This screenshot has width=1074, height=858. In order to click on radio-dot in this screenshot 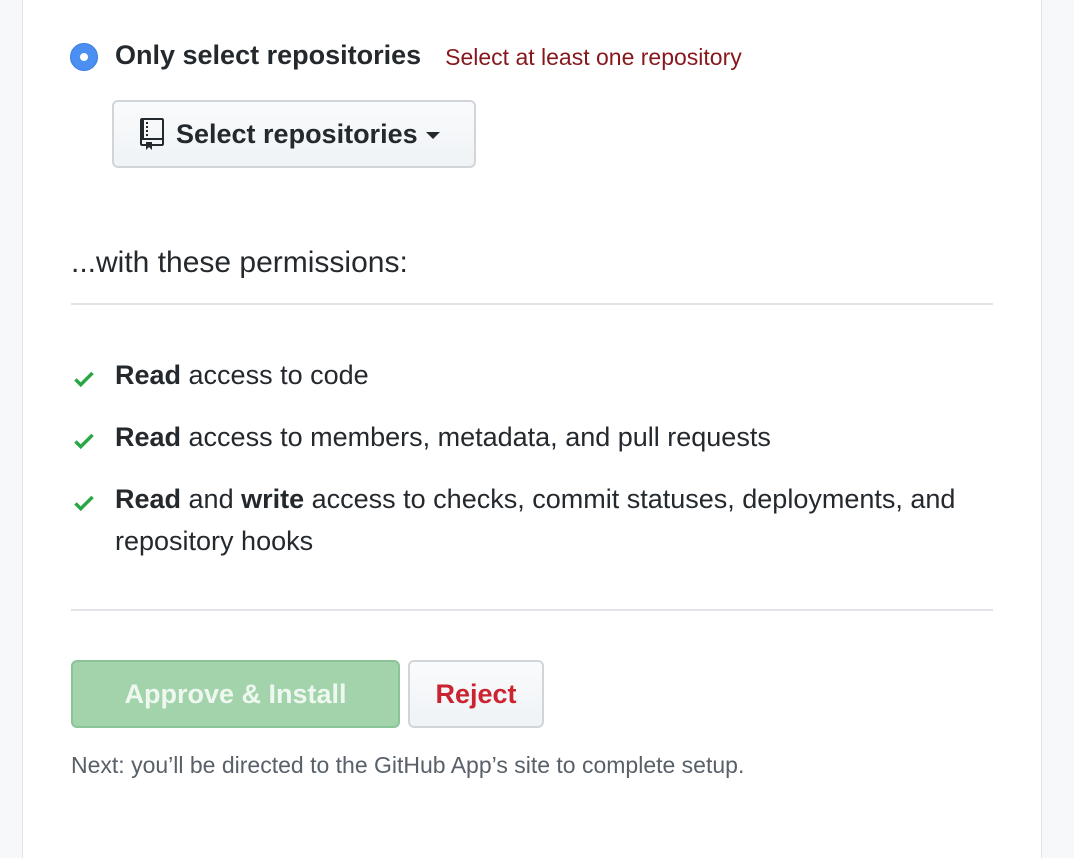, I will do `click(84, 56)`.